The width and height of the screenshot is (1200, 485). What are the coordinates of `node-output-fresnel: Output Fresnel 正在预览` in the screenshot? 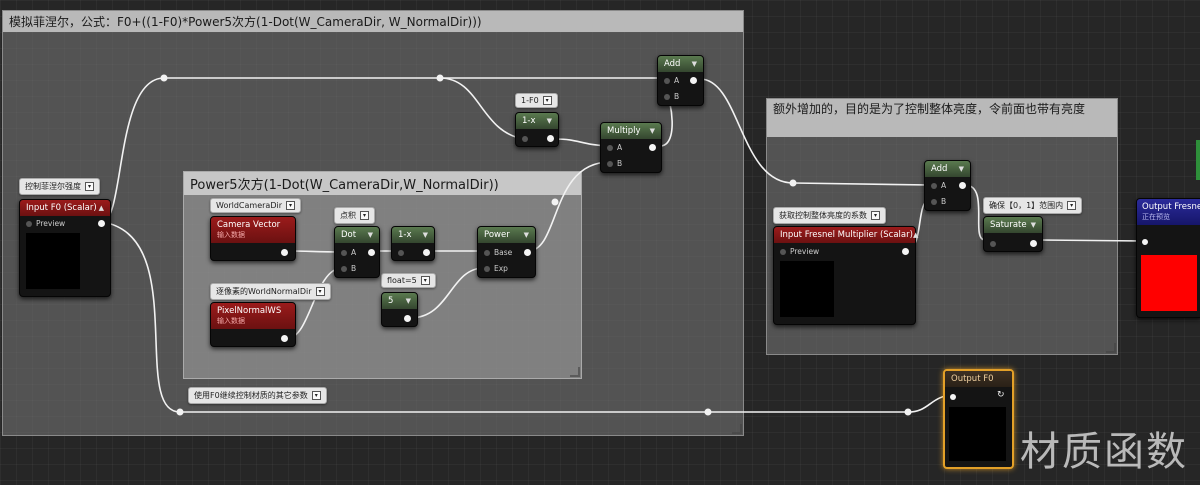 It's located at (1168, 258).